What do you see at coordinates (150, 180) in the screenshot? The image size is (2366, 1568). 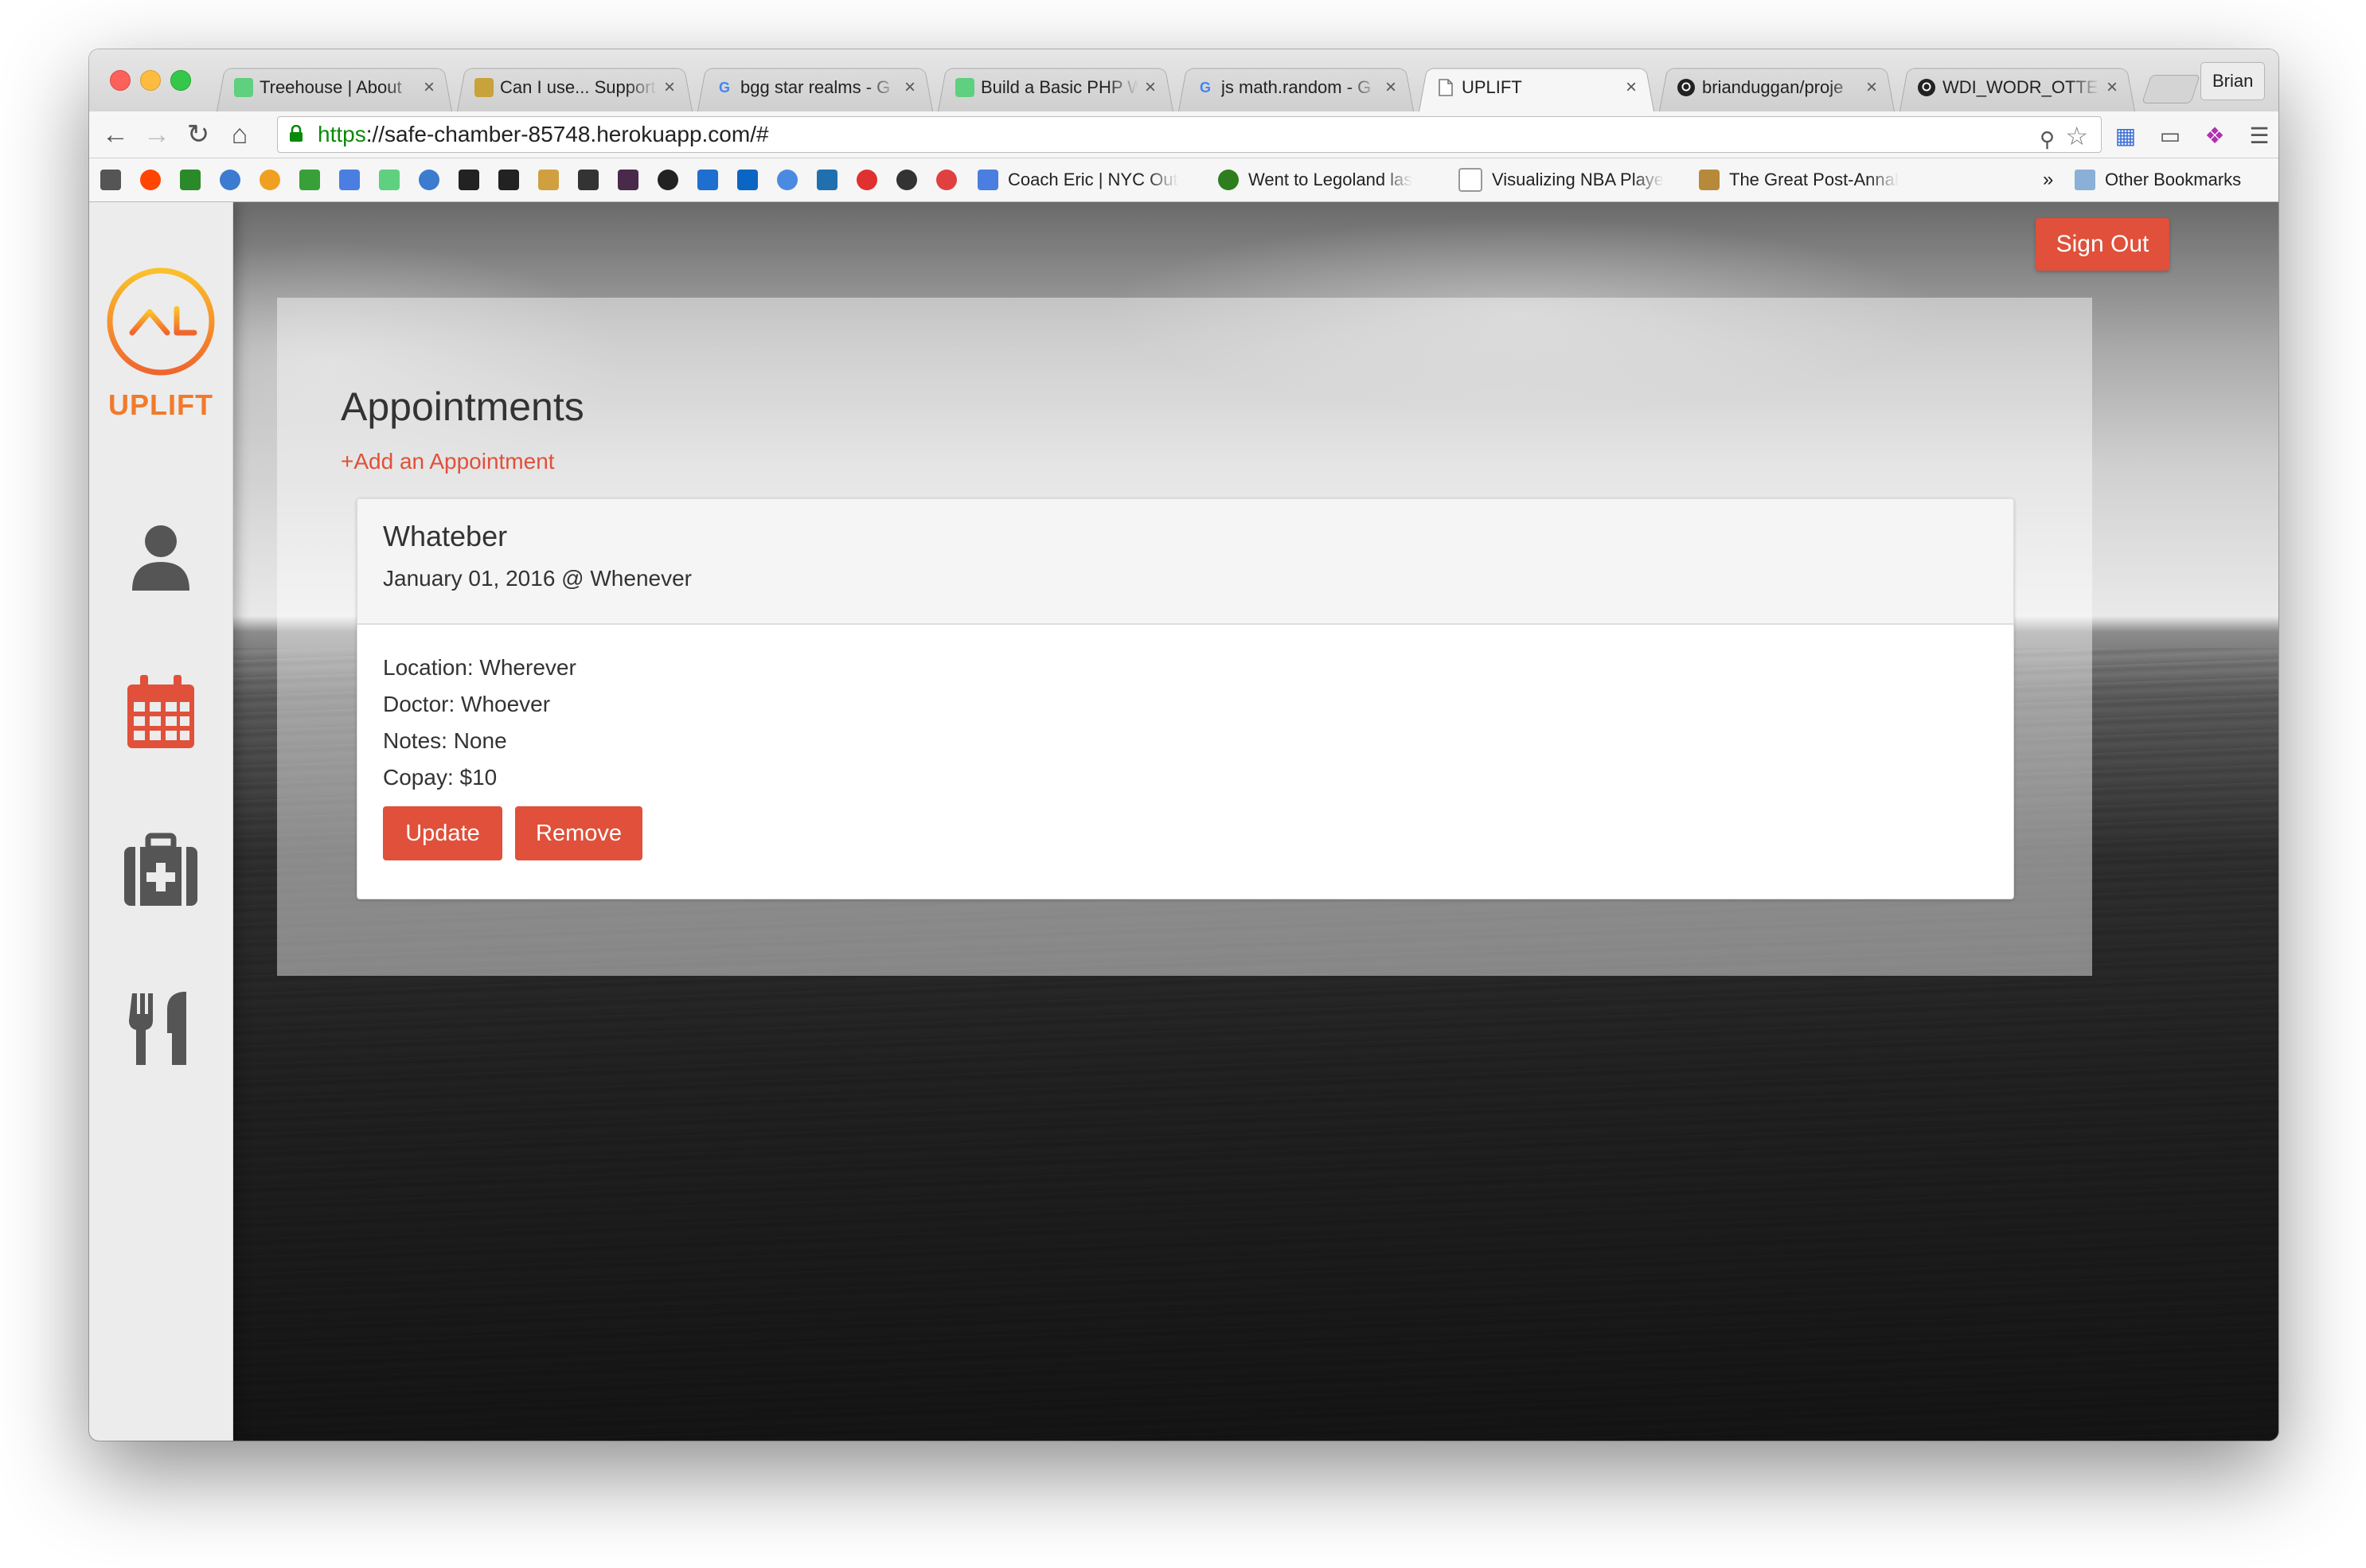 I see `reddit-icon` at bounding box center [150, 180].